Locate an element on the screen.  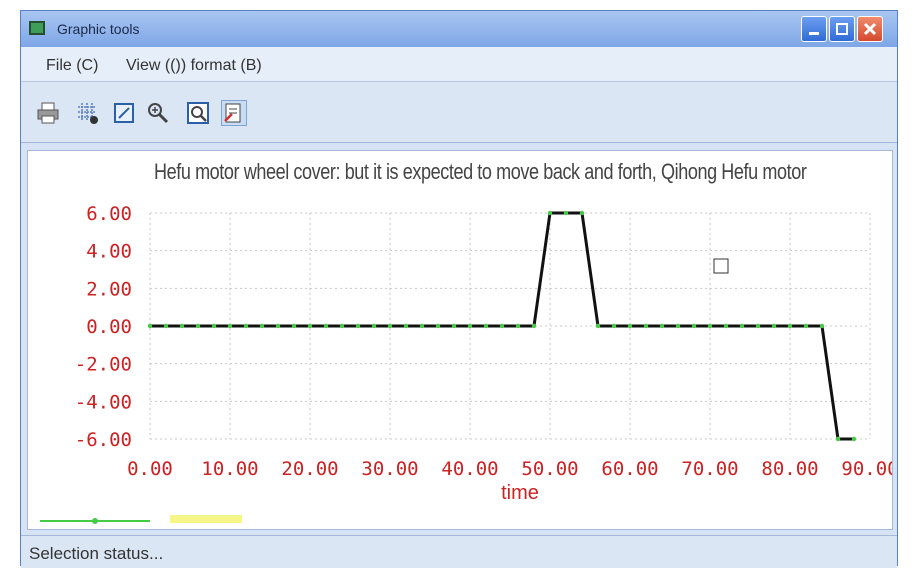
x-tick-label: 80.00 is located at coordinates (789, 469).